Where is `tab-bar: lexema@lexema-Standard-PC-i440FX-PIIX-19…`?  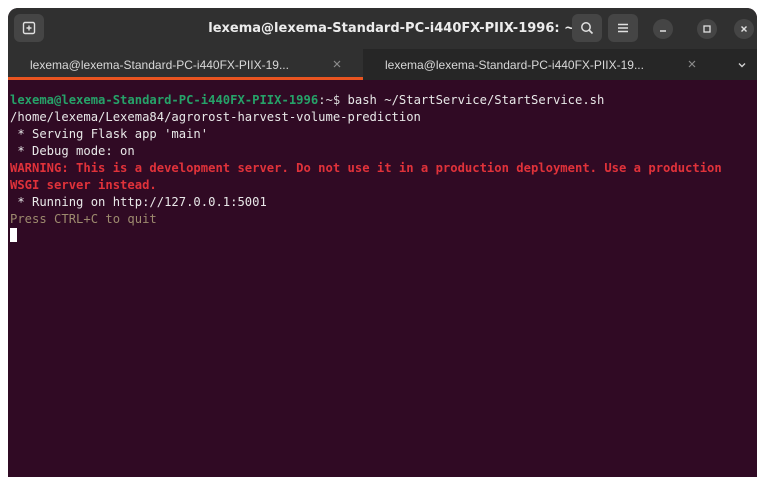
tab-bar: lexema@lexema-Standard-PC-i440FX-PIIX-19… is located at coordinates (382, 64).